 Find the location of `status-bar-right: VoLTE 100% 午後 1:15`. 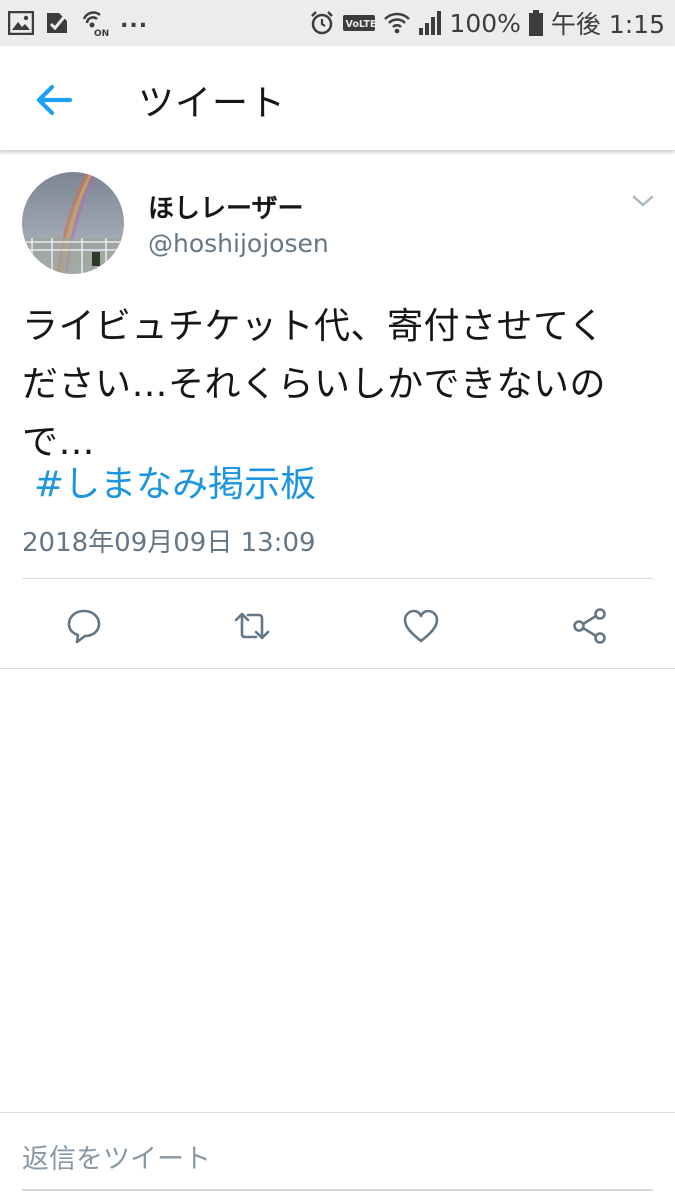

status-bar-right: VoLTE 100% 午後 1:15 is located at coordinates (483, 23).